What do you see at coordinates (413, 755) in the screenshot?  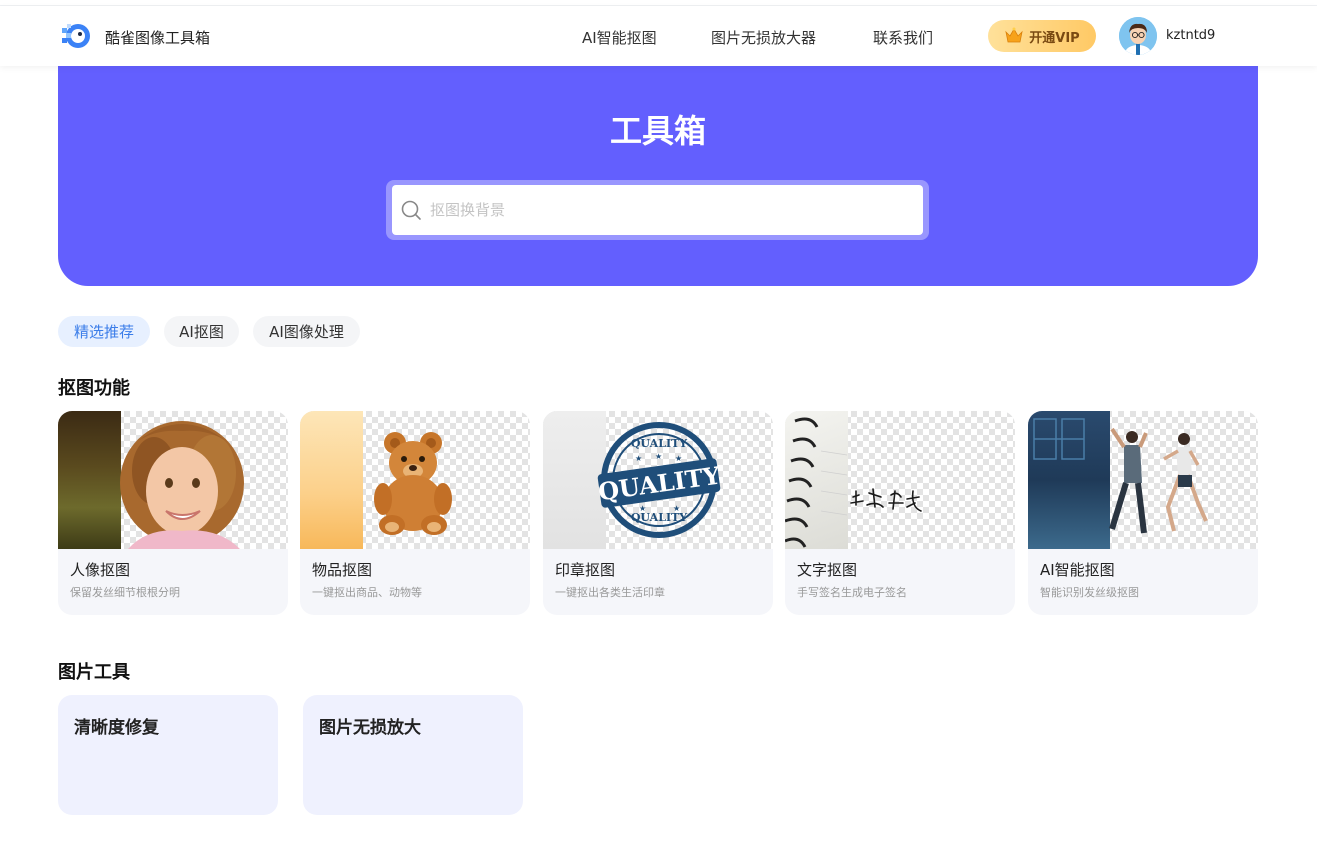 I see `tool-card-lossless-upscale: 图片无损放大` at bounding box center [413, 755].